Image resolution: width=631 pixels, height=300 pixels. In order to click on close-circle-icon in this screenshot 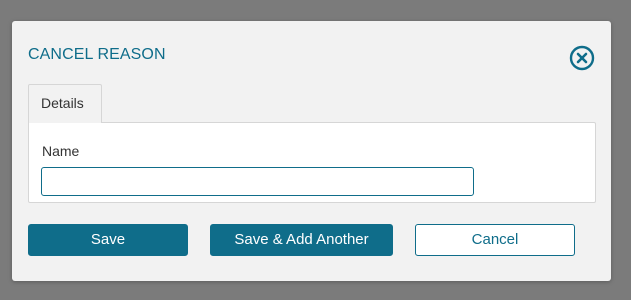, I will do `click(582, 58)`.